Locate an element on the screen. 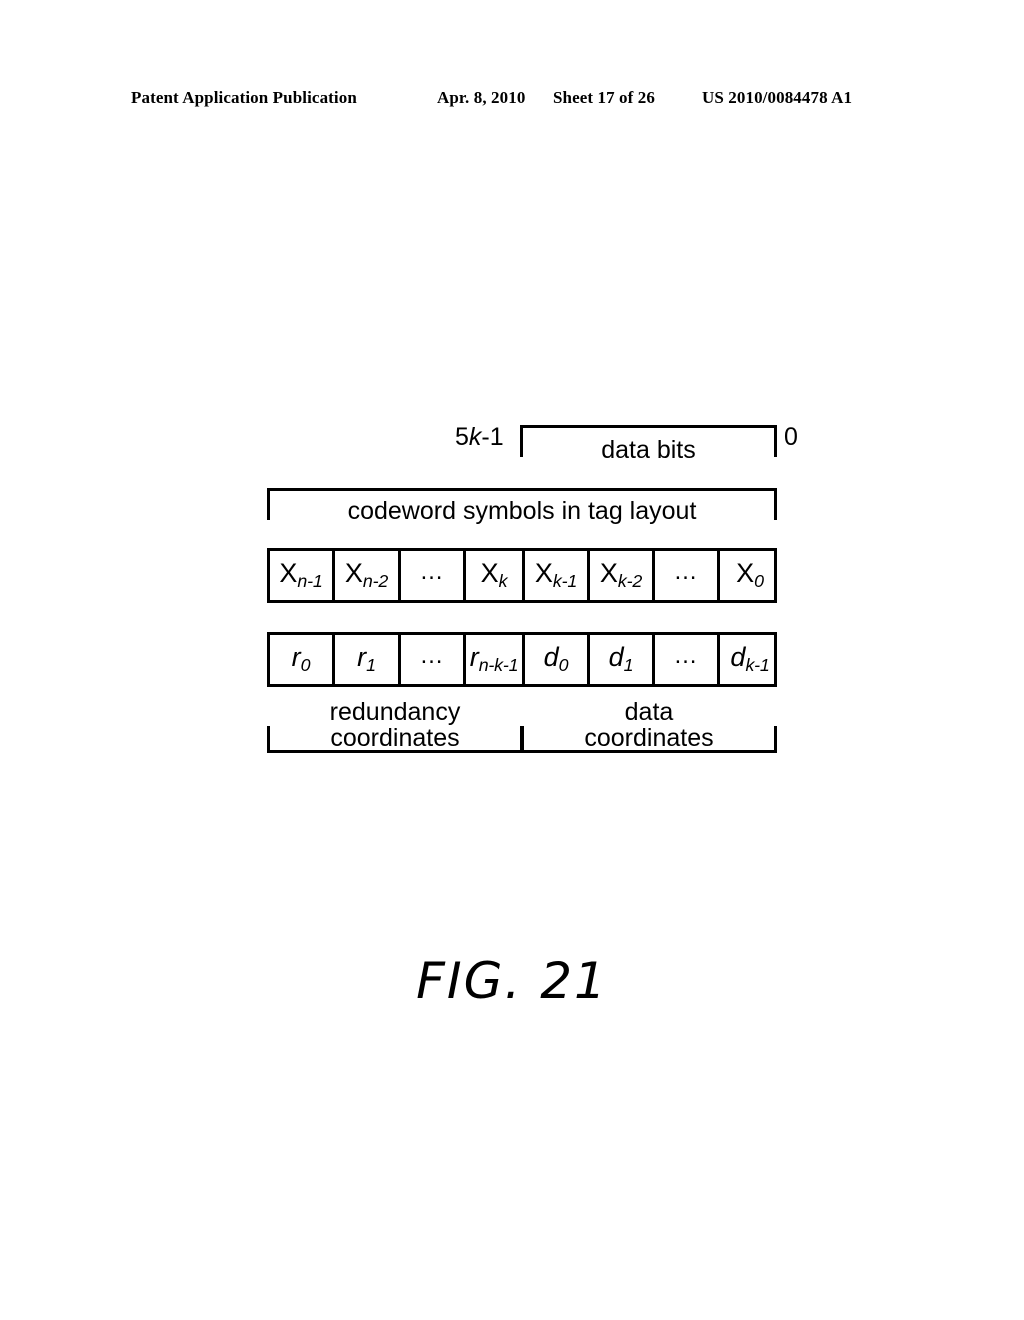 Image resolution: width=1024 pixels, height=1320 pixels. codeword-symbol-cell: Xn-2 is located at coordinates (368, 575).